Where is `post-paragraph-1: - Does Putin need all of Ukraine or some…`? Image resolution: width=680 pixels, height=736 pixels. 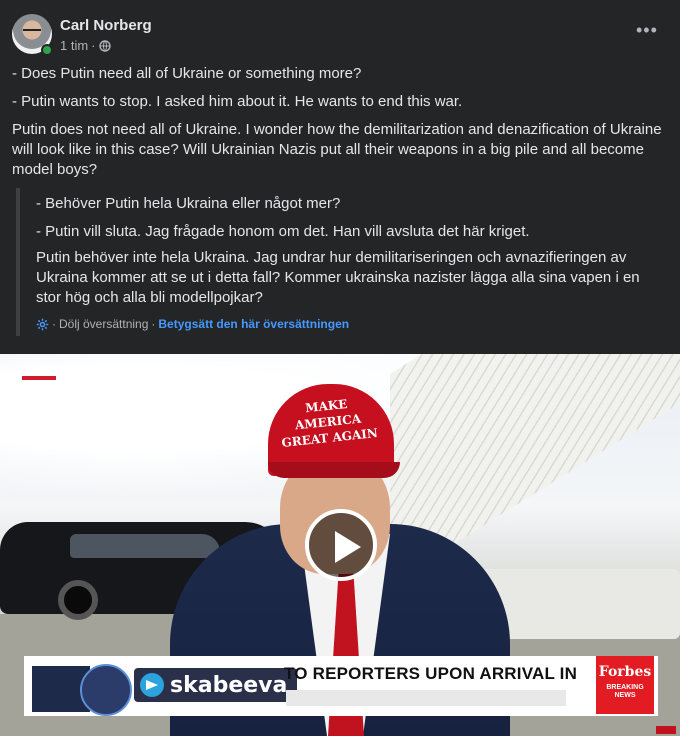 post-paragraph-1: - Does Putin need all of Ukraine or some… is located at coordinates (187, 73).